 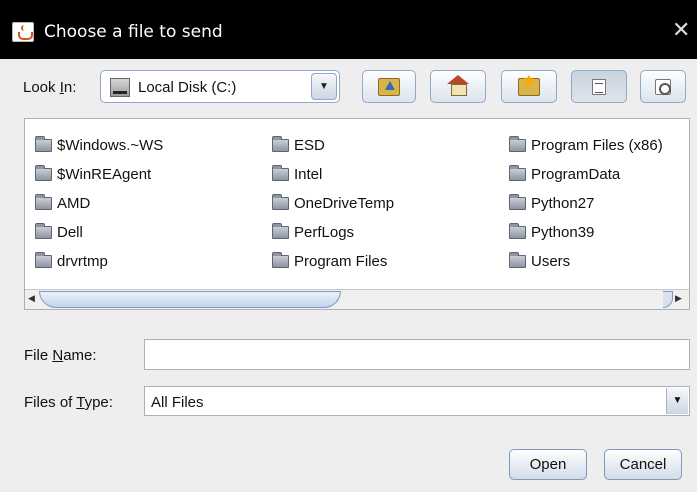 I want to click on folder-item: Python39, so click(x=586, y=232).